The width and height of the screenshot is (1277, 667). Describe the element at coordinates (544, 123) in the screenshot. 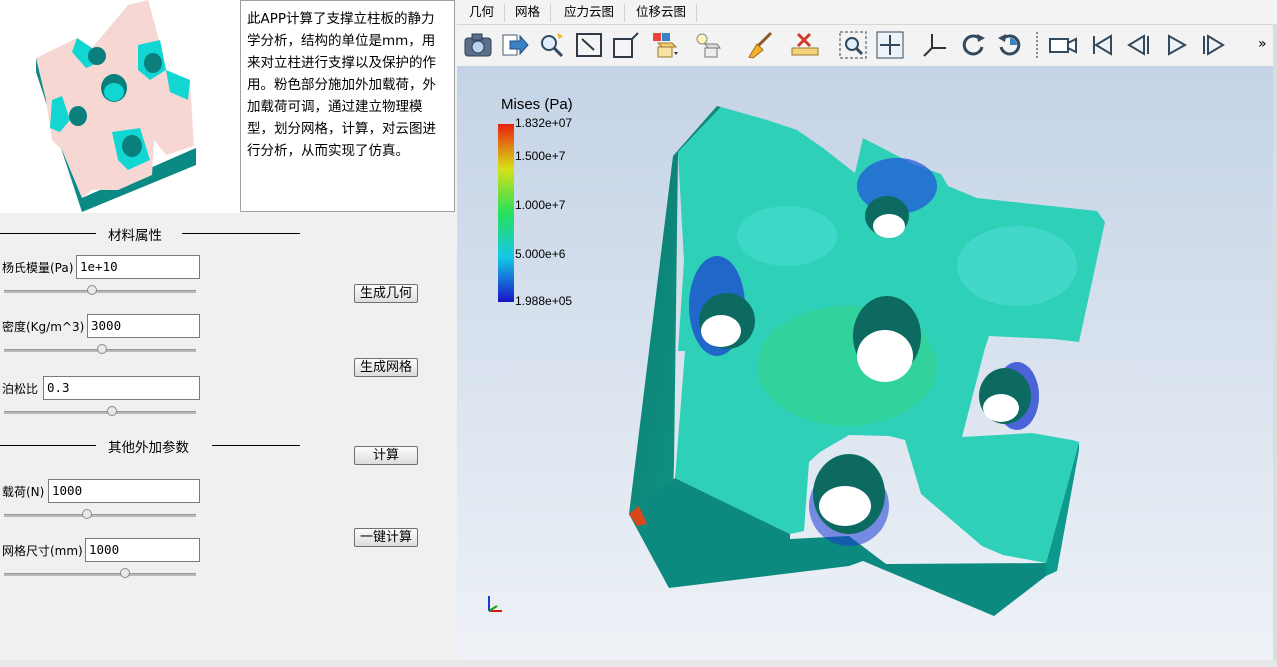

I see `colorbar-max: 1.832e+07` at that location.